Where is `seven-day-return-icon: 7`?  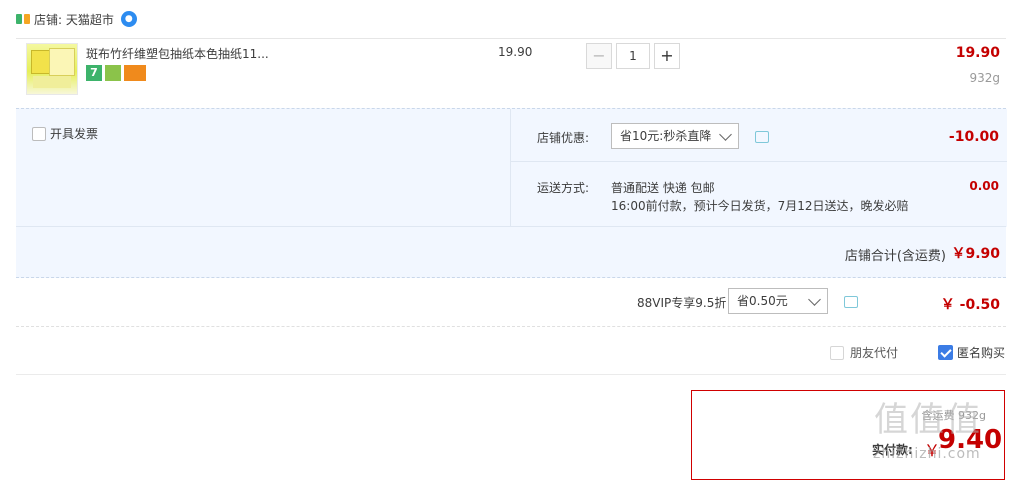
seven-day-return-icon: 7 is located at coordinates (94, 73).